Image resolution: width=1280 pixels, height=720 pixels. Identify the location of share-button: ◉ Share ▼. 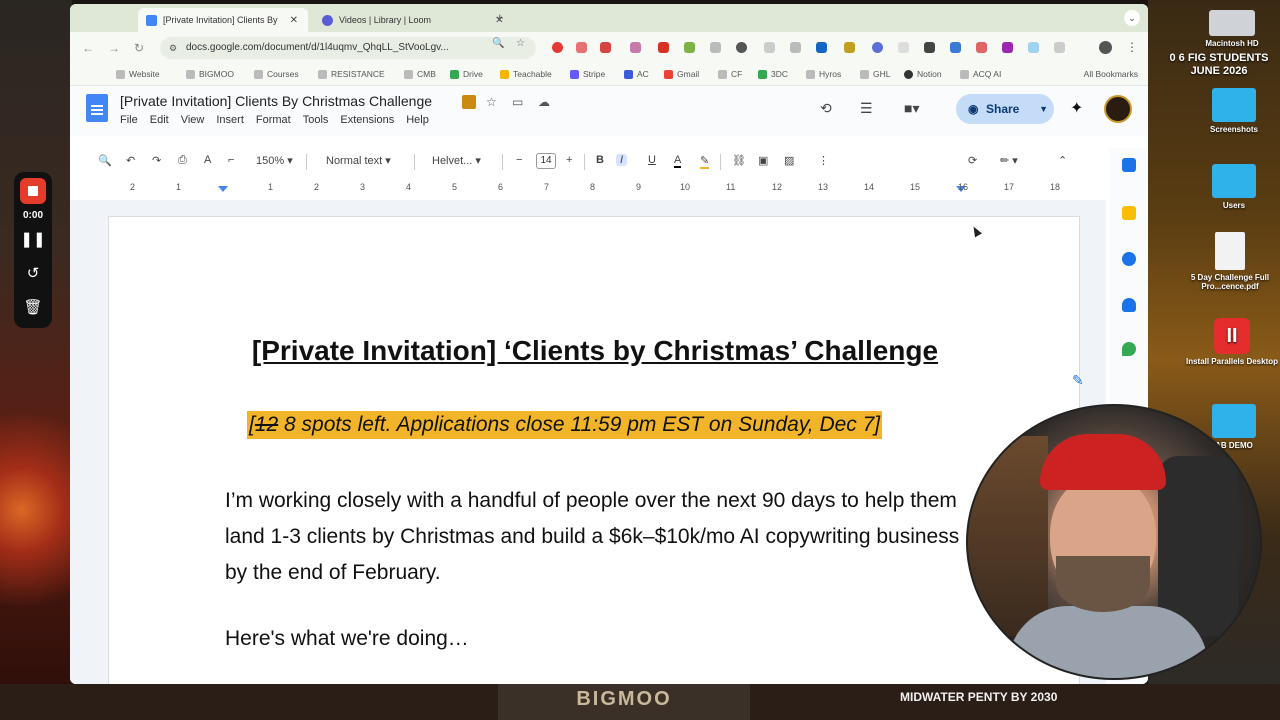
(1005, 109).